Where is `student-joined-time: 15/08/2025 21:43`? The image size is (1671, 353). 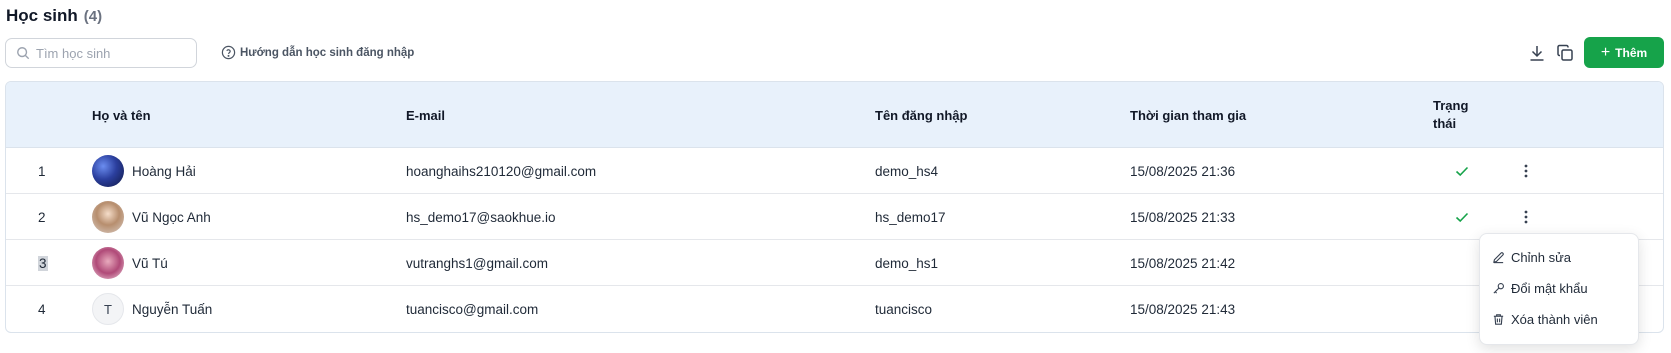
student-joined-time: 15/08/2025 21:43 is located at coordinates (1183, 309).